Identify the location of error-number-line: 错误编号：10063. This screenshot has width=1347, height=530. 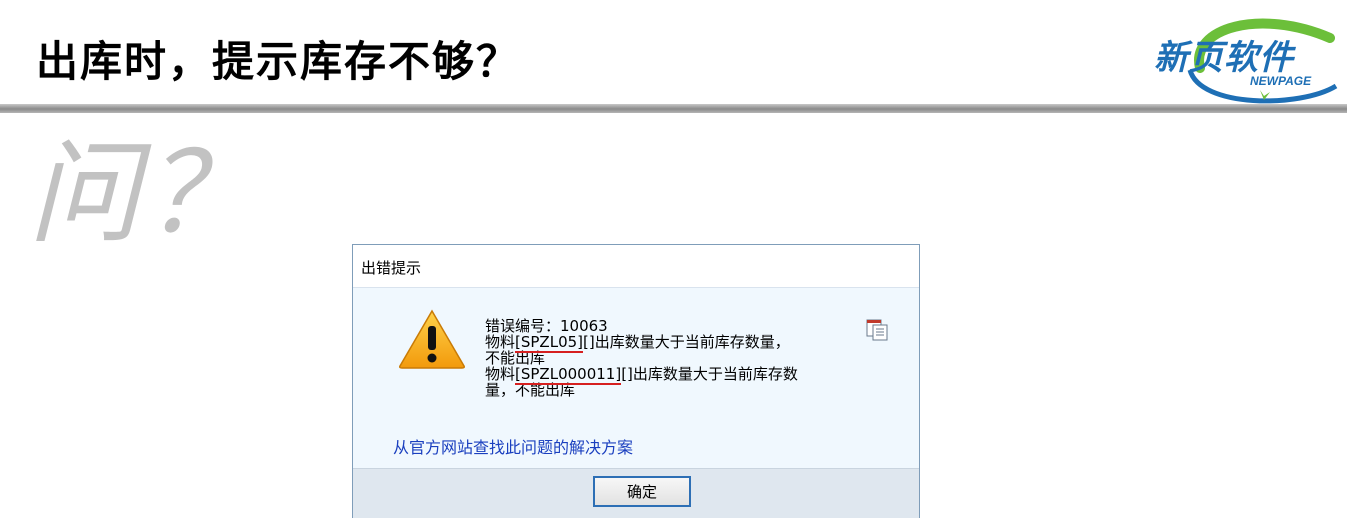
(546, 326).